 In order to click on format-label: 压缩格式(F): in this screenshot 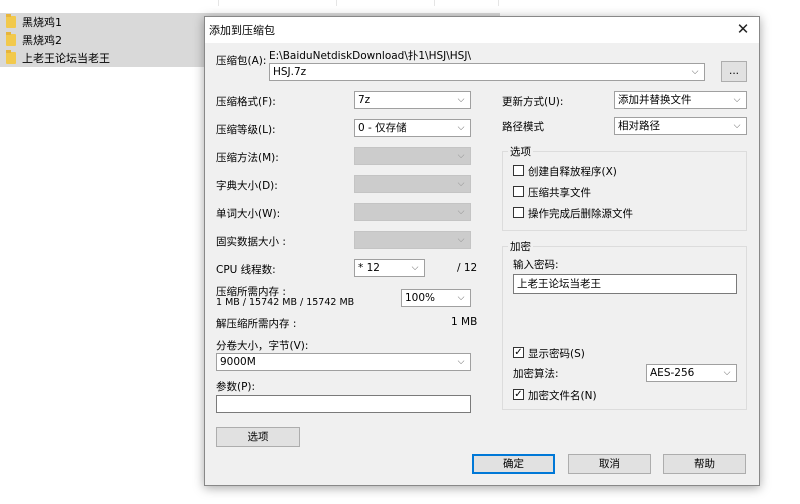, I will do `click(246, 102)`.